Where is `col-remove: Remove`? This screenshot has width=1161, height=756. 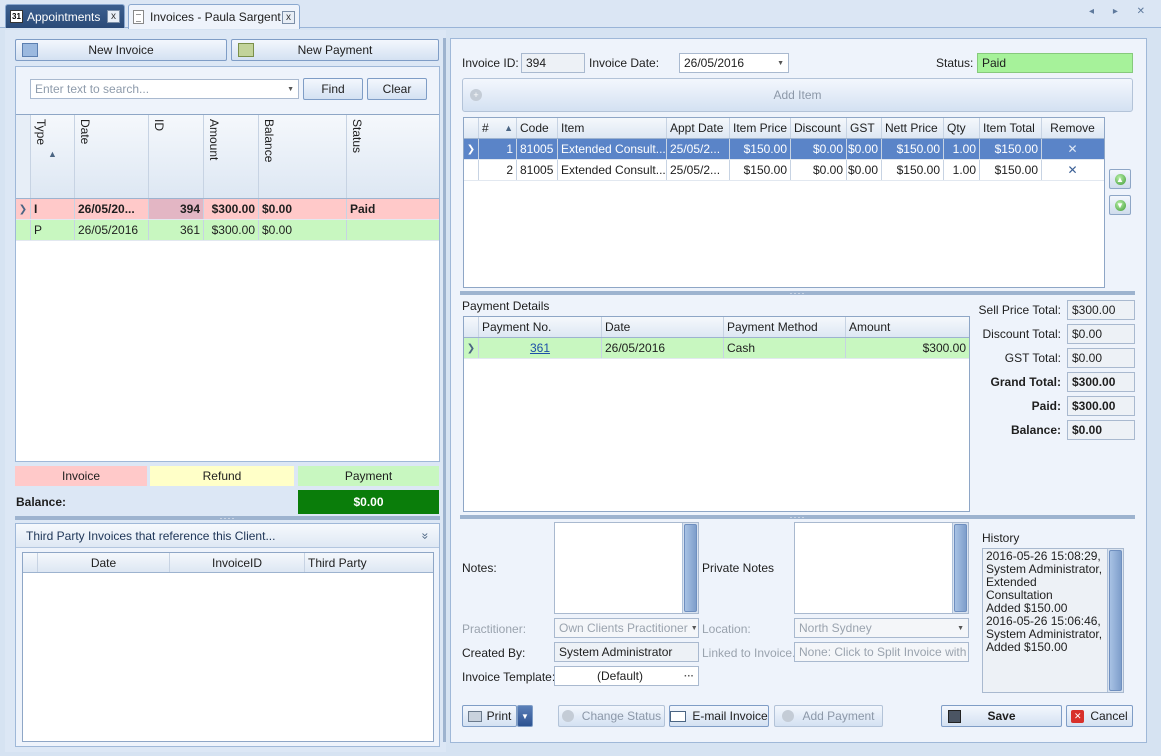
col-remove: Remove is located at coordinates (1072, 128).